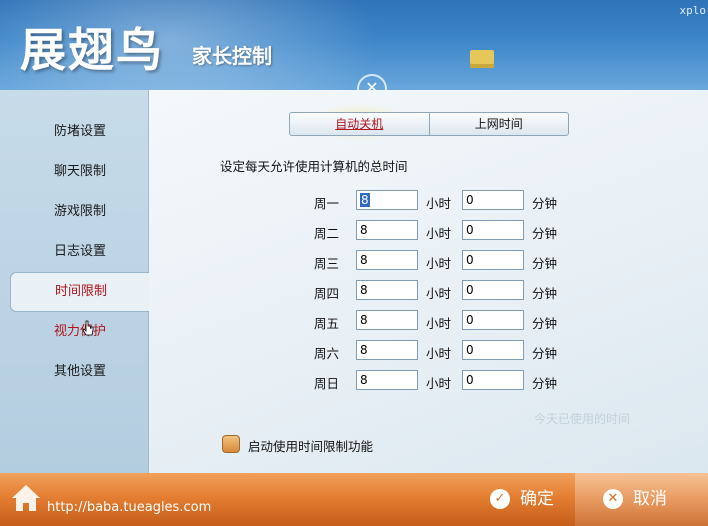 This screenshot has width=708, height=526. I want to click on day-row-sat: 周六 8 小时 0 分钟, so click(444, 351).